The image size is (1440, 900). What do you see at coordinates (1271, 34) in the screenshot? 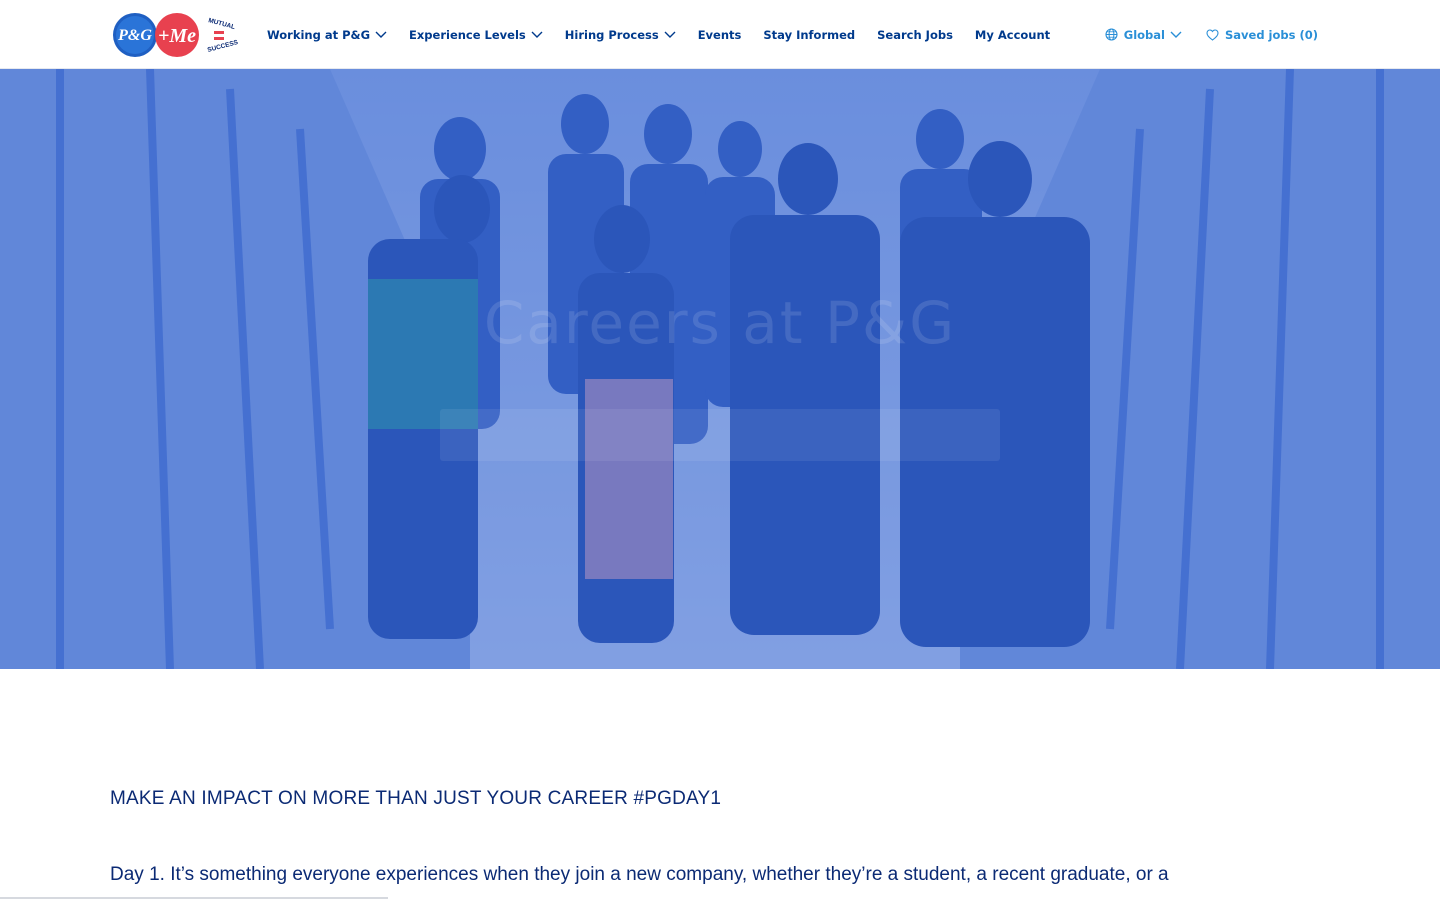
I see `saved-jobs-label: Saved jobs (0)` at bounding box center [1271, 34].